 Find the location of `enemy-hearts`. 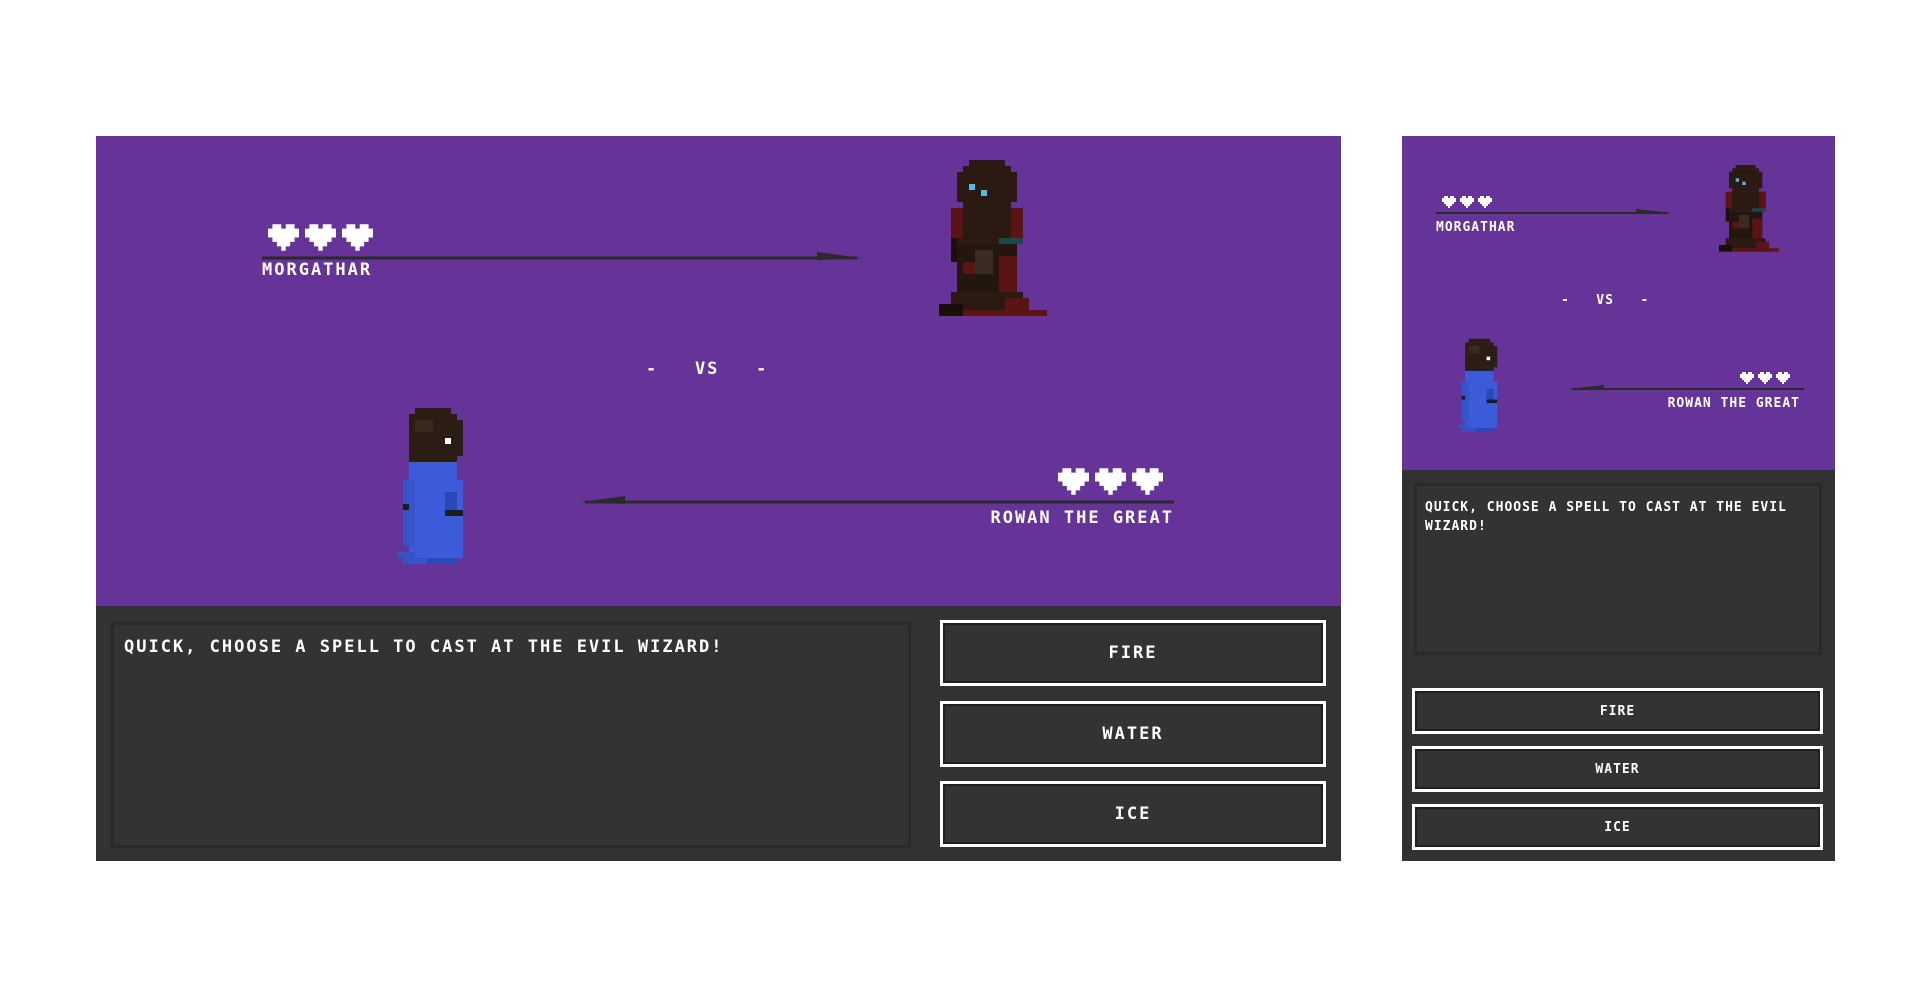

enemy-hearts is located at coordinates (320, 237).